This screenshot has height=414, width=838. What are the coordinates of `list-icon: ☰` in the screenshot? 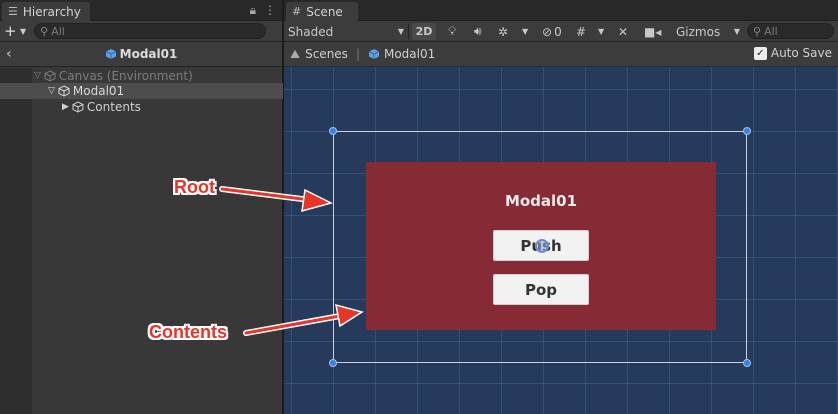 It's located at (13, 11).